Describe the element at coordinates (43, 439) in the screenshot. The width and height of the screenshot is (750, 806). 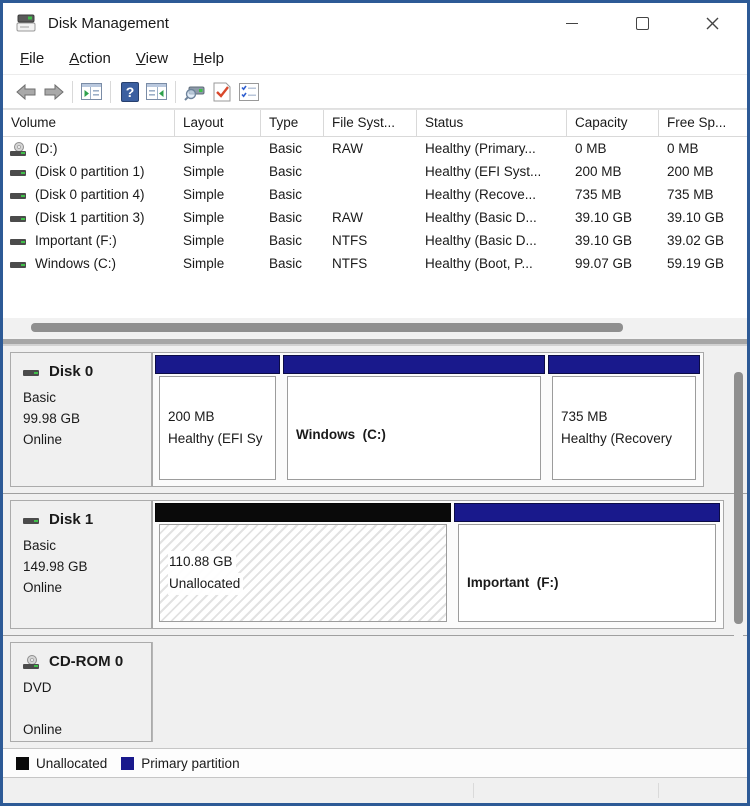
I see `disk-status: Online` at that location.